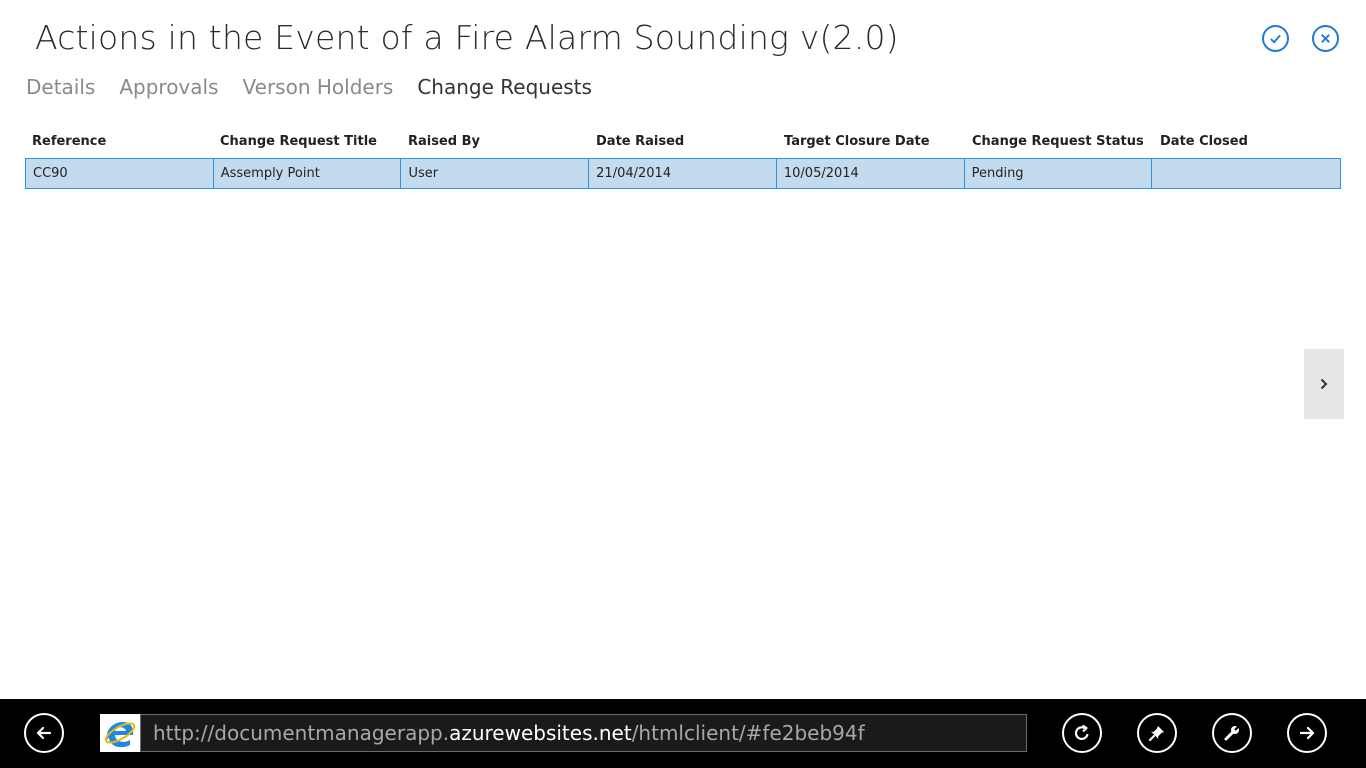  What do you see at coordinates (120, 733) in the screenshot?
I see `internet-explorer-icon` at bounding box center [120, 733].